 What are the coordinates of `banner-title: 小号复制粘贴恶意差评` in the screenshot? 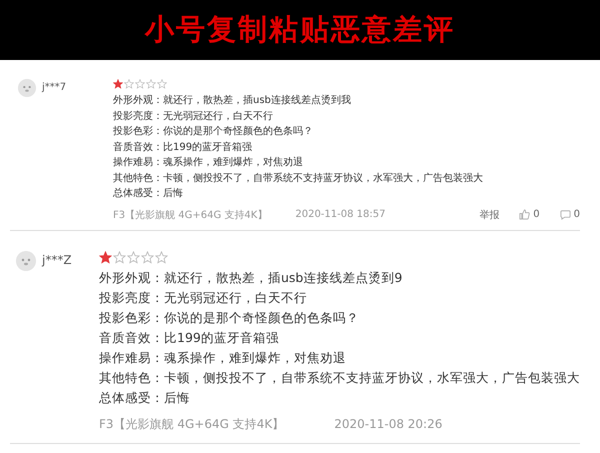 It's located at (300, 29).